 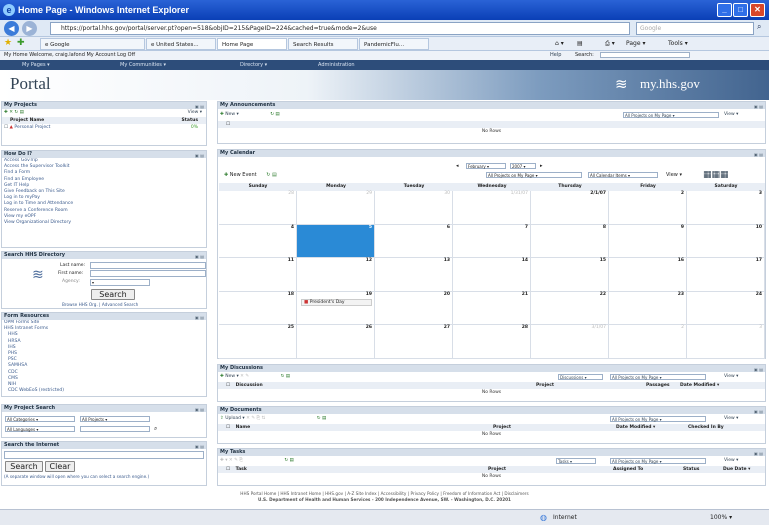 What do you see at coordinates (721, 518) in the screenshot?
I see `zoom-level: 100% ▾` at bounding box center [721, 518].